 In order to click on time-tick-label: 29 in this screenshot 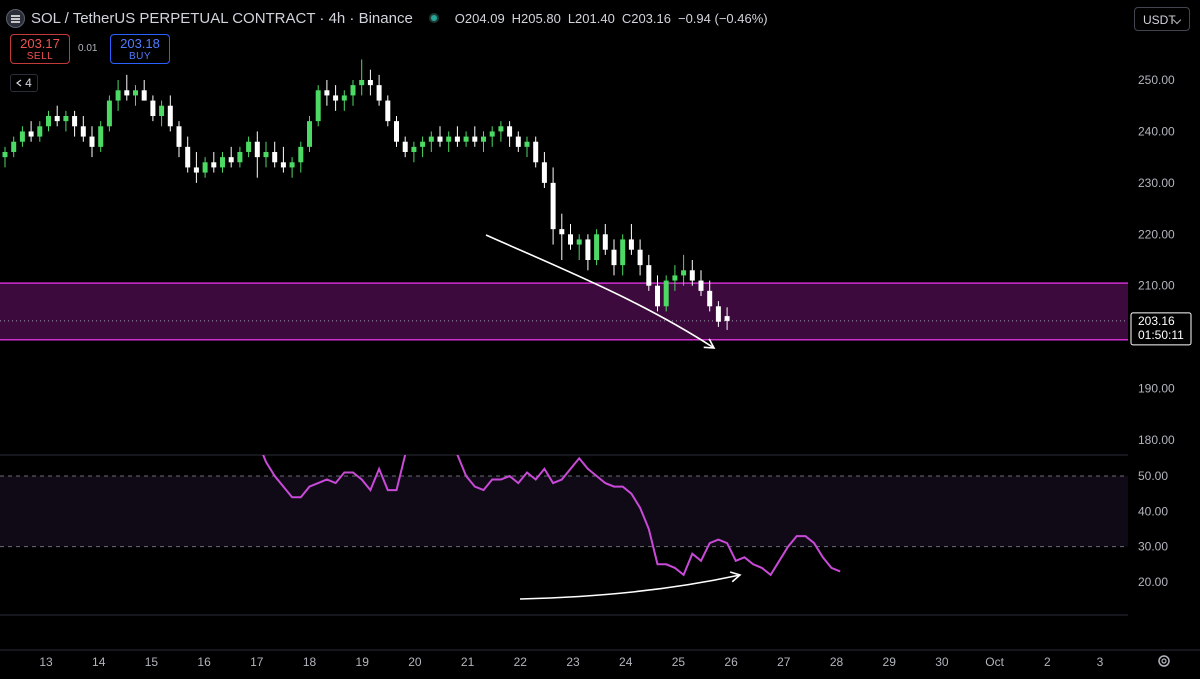, I will do `click(890, 662)`.